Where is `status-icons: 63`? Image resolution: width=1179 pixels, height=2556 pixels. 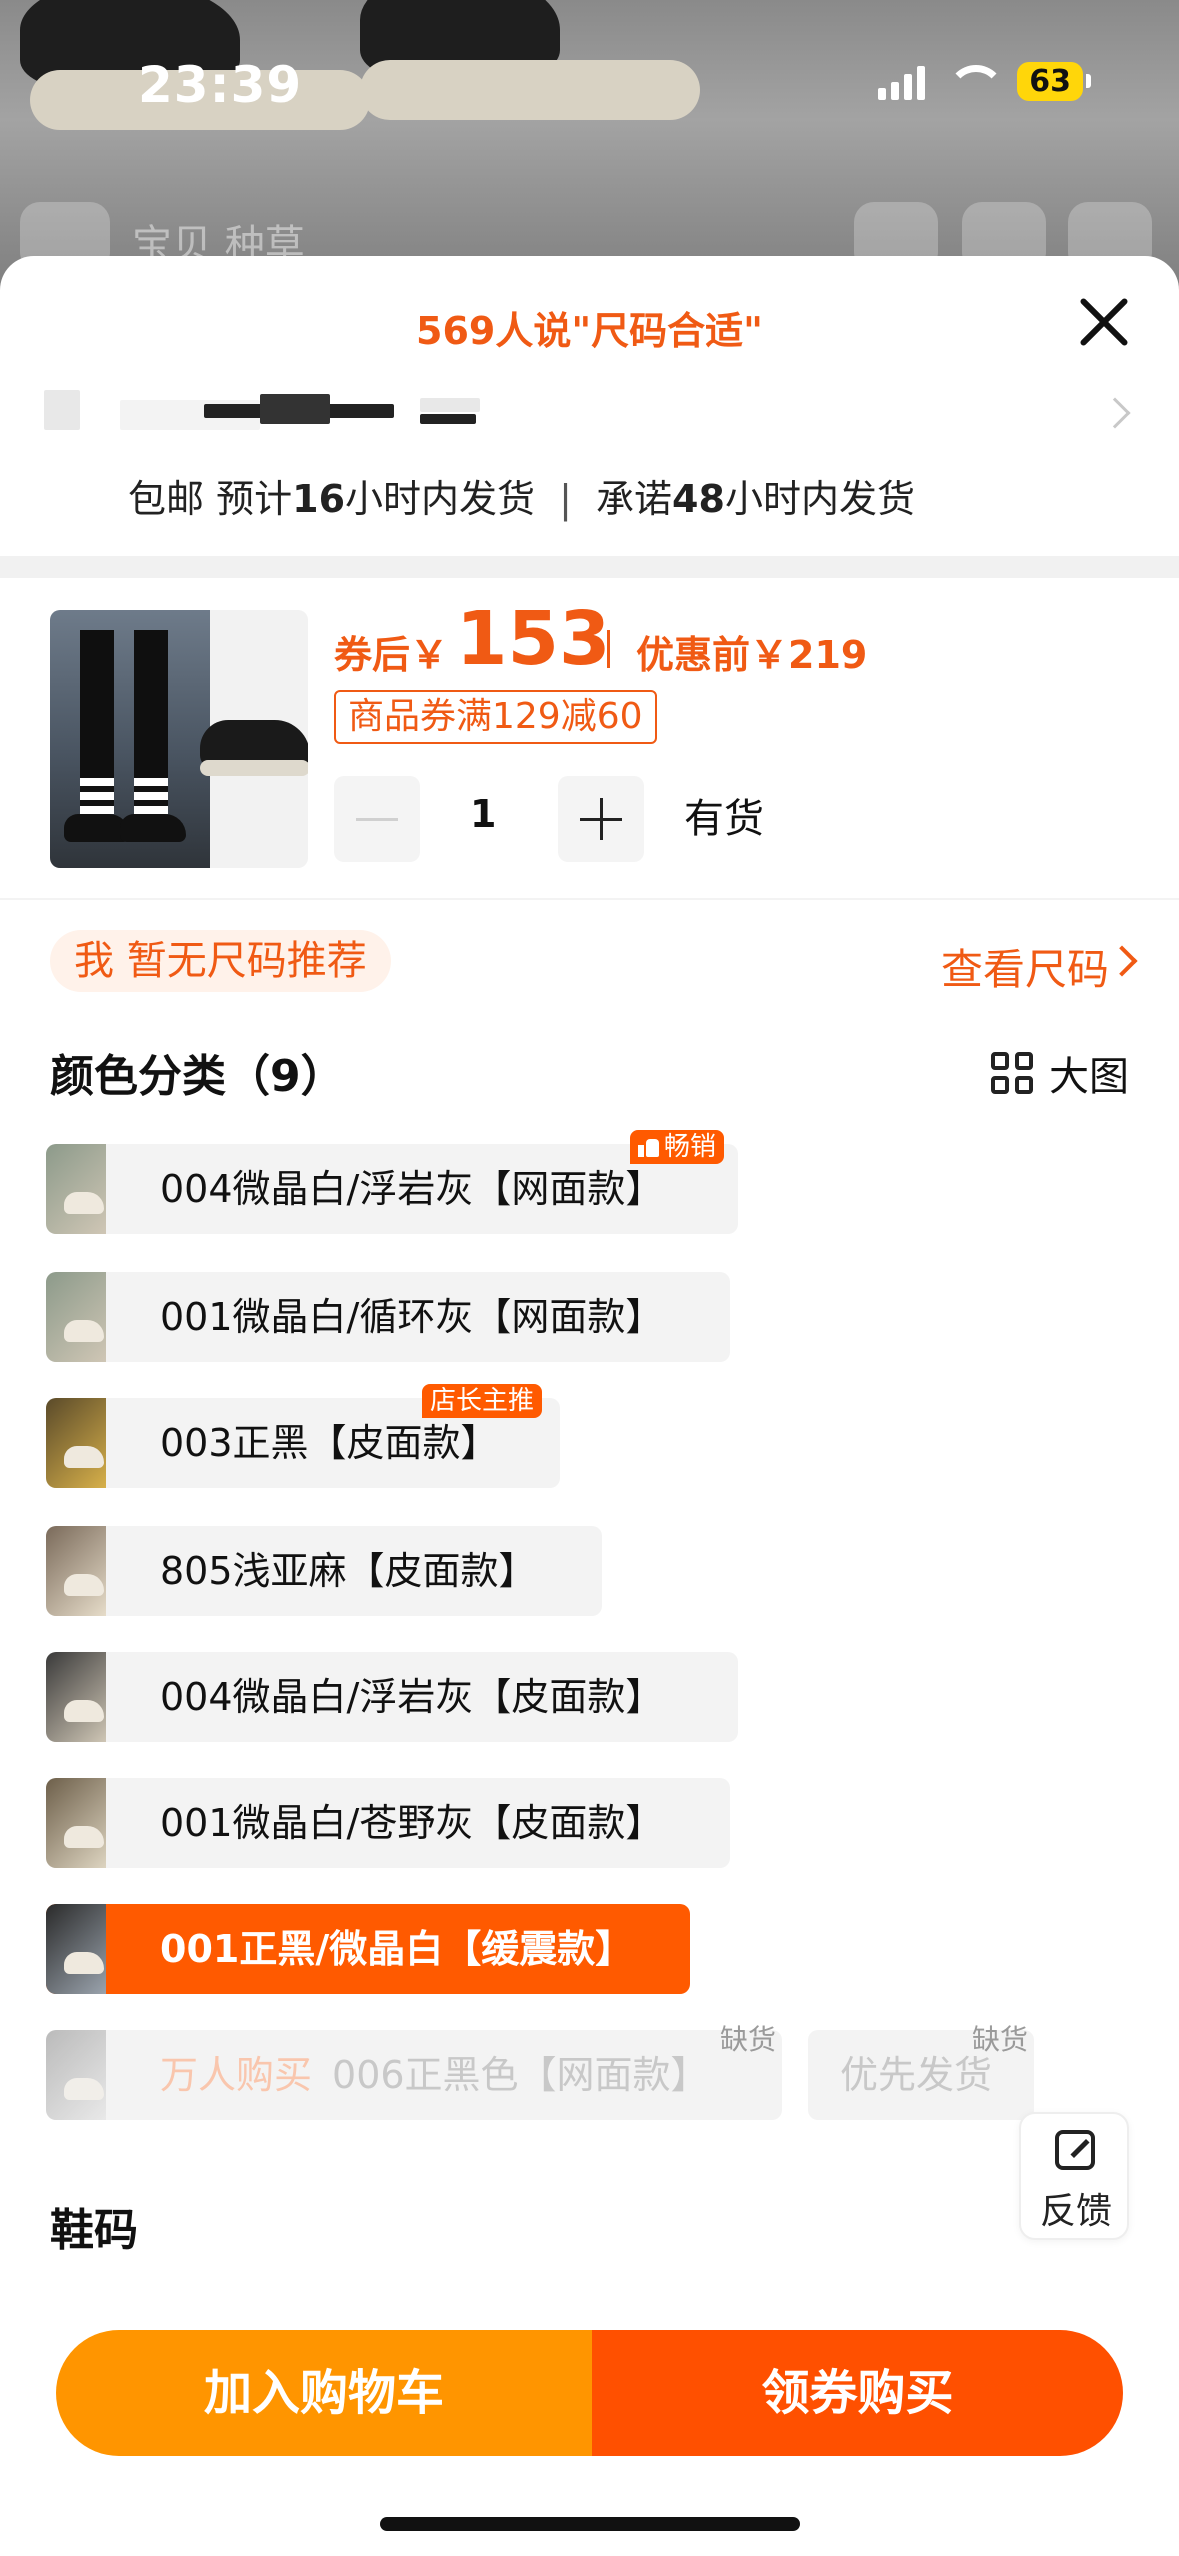
status-icons: 63 is located at coordinates (984, 81).